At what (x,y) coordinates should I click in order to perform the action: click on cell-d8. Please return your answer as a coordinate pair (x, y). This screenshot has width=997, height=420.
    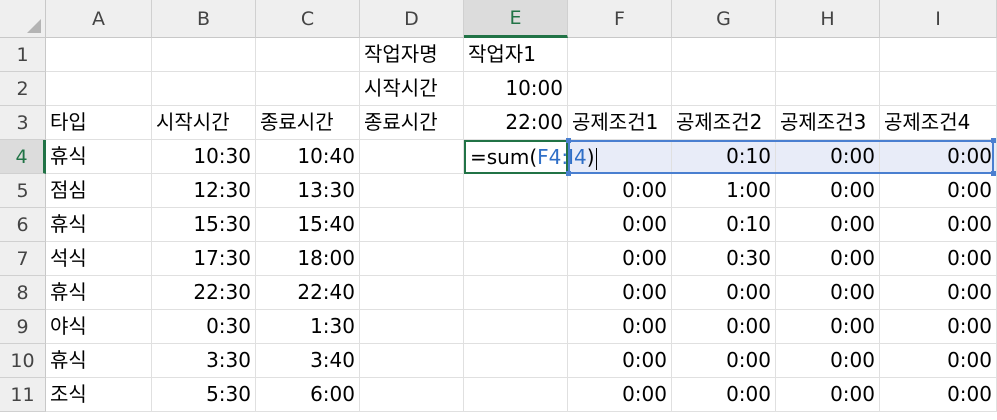
    Looking at the image, I should click on (412, 293).